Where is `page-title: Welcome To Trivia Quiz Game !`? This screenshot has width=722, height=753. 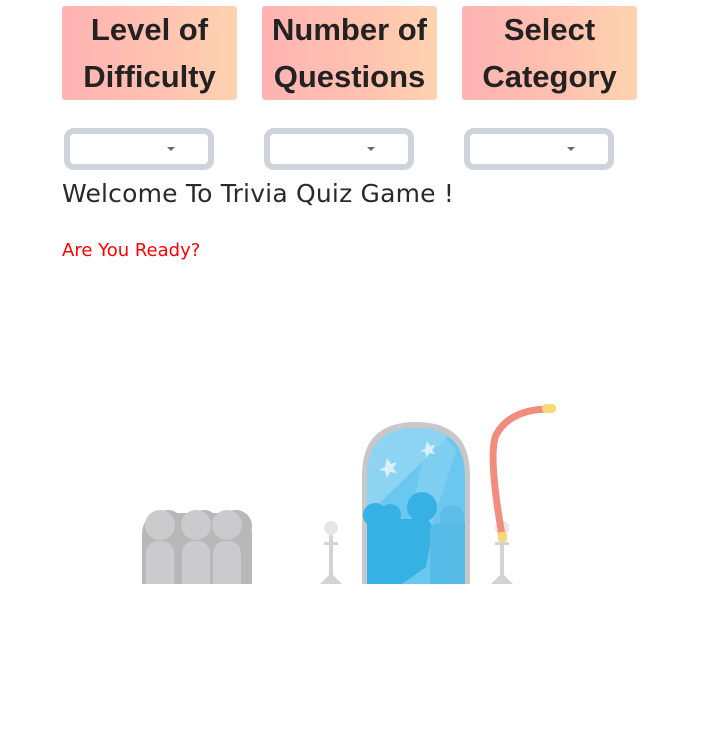
page-title: Welcome To Trivia Quiz Game ! is located at coordinates (258, 193).